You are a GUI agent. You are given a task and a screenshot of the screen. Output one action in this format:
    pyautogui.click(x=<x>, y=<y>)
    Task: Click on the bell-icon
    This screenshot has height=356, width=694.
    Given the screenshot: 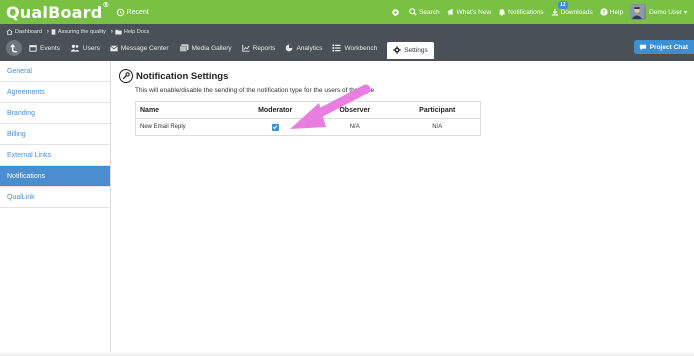 What is the action you would take?
    pyautogui.click(x=502, y=12)
    